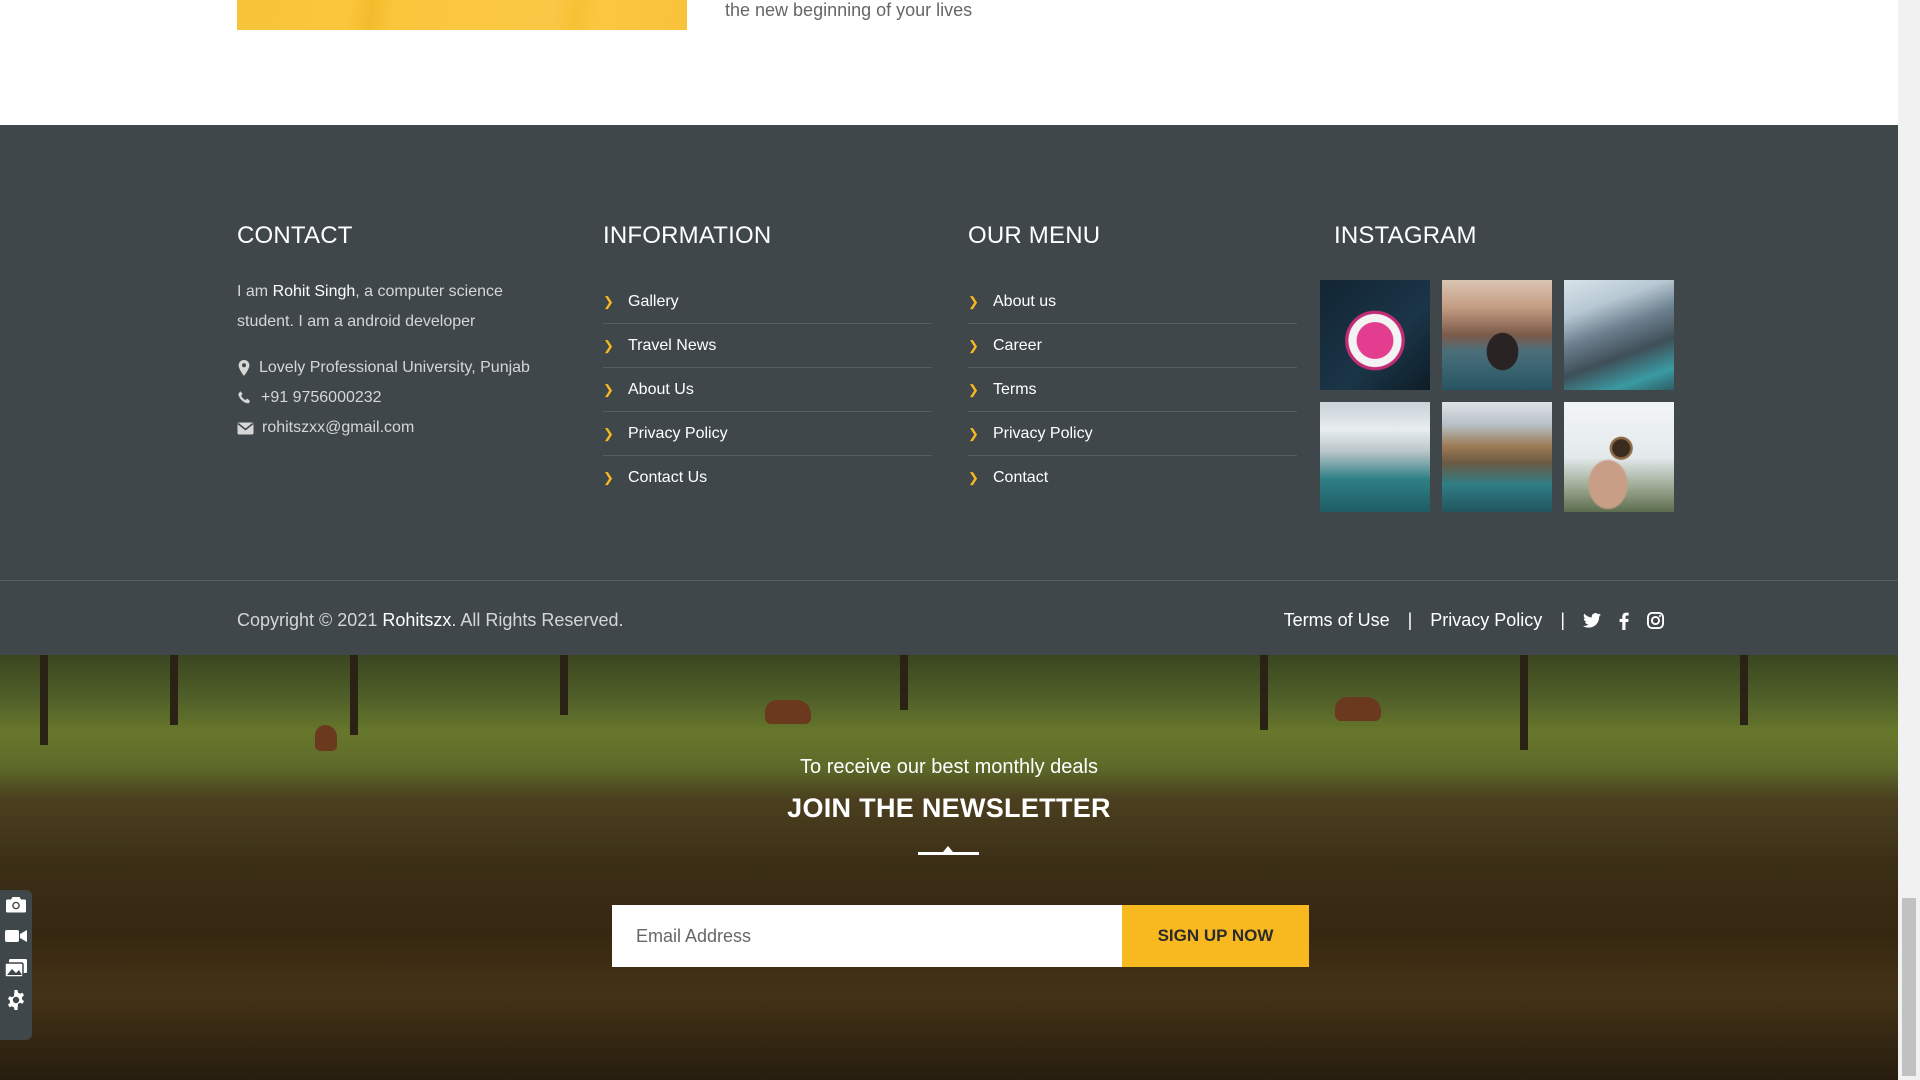  I want to click on featured-image, so click(462, 15).